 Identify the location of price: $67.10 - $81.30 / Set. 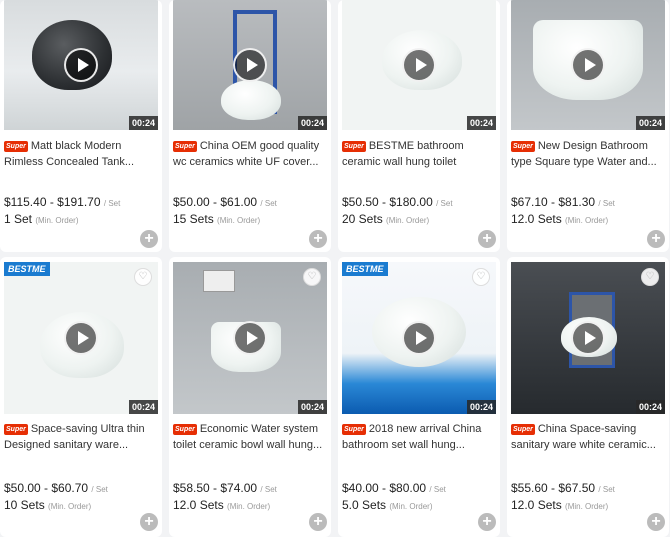
(563, 202).